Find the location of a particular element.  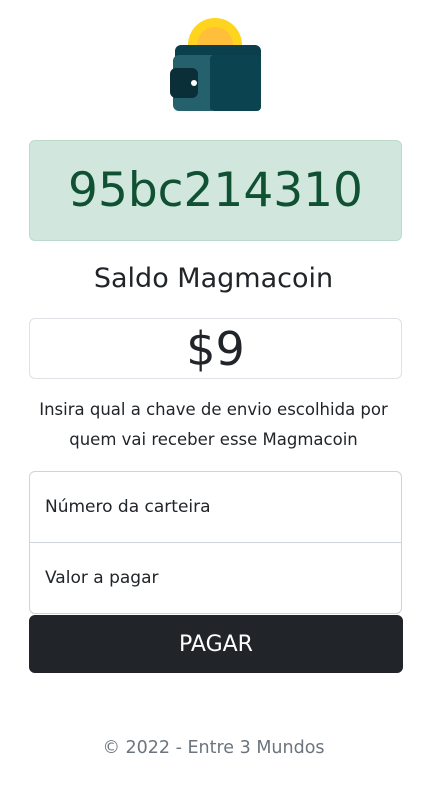

balance-value: $9 is located at coordinates (215, 348).